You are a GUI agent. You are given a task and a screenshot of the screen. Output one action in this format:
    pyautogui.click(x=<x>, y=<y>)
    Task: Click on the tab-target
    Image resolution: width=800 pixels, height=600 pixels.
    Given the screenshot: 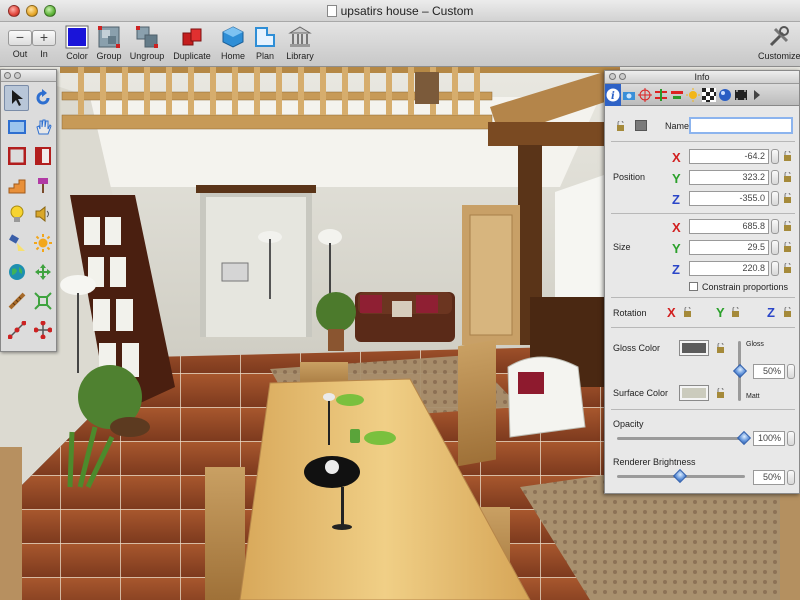 What is the action you would take?
    pyautogui.click(x=645, y=95)
    